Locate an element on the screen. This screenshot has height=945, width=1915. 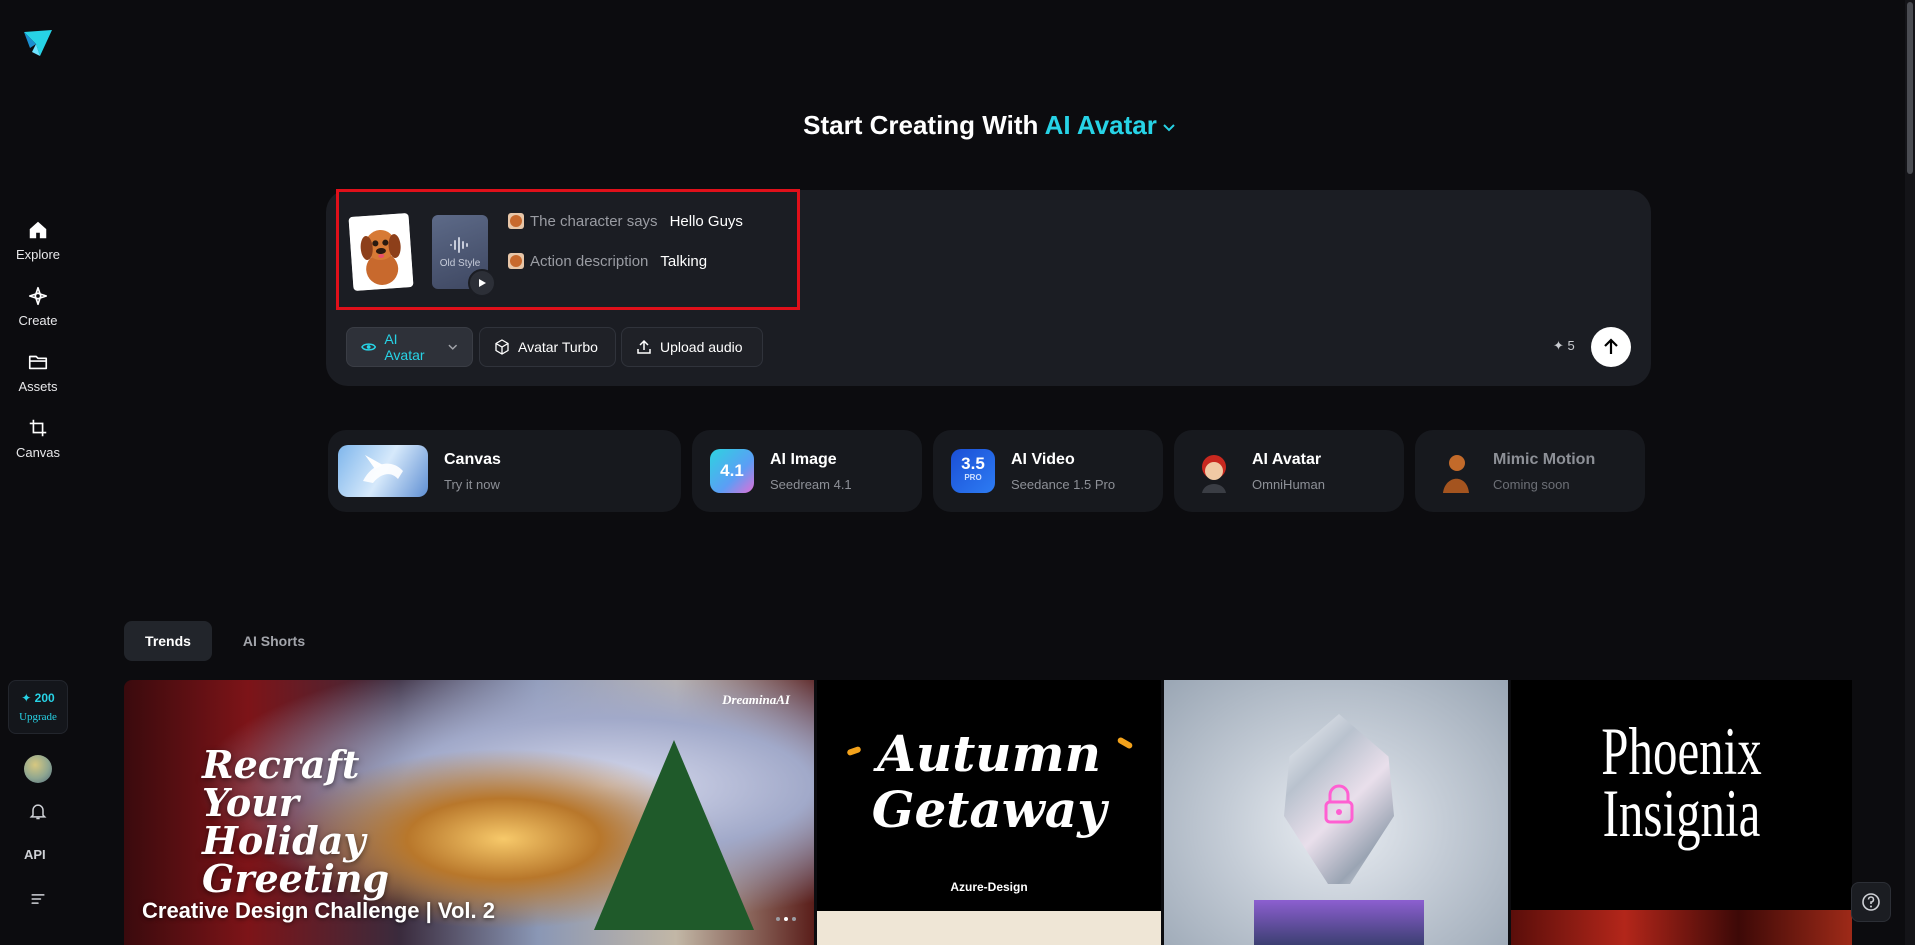
generate-button is located at coordinates (1611, 347).